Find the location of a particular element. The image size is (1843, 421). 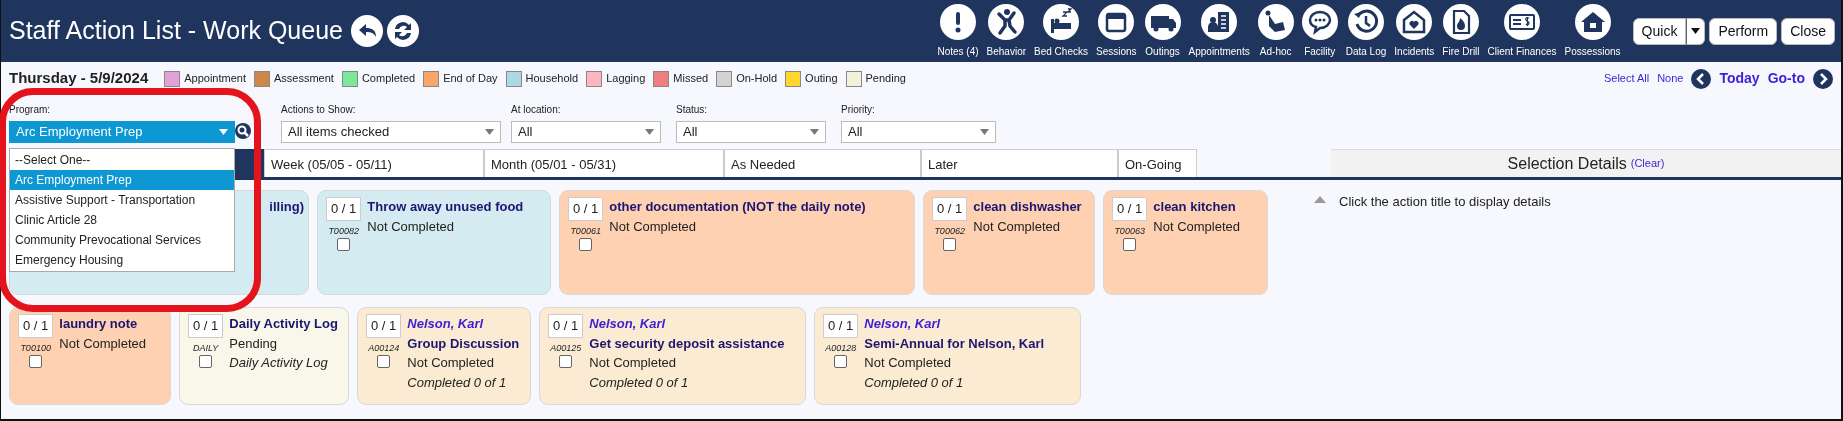

dropdown-option: Community Prevocational Services is located at coordinates (122, 240).